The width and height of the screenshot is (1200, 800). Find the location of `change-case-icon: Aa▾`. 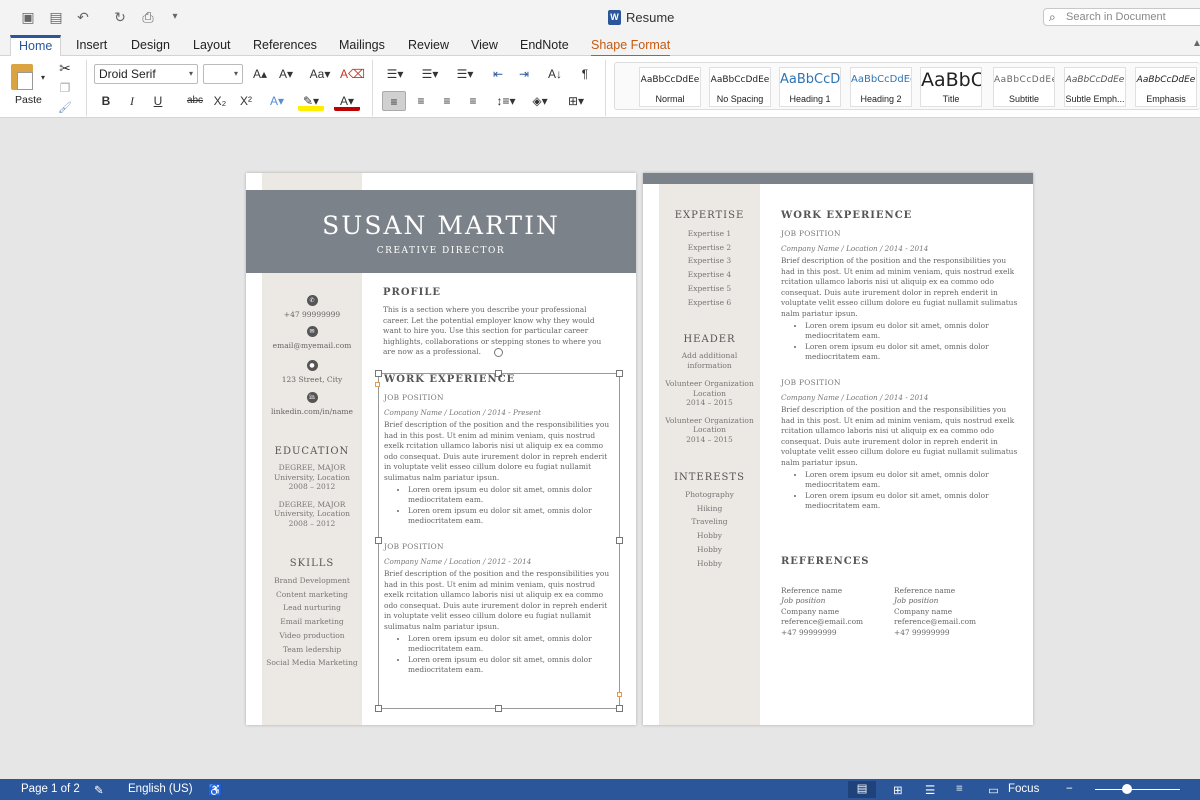

change-case-icon: Aa▾ is located at coordinates (320, 74).